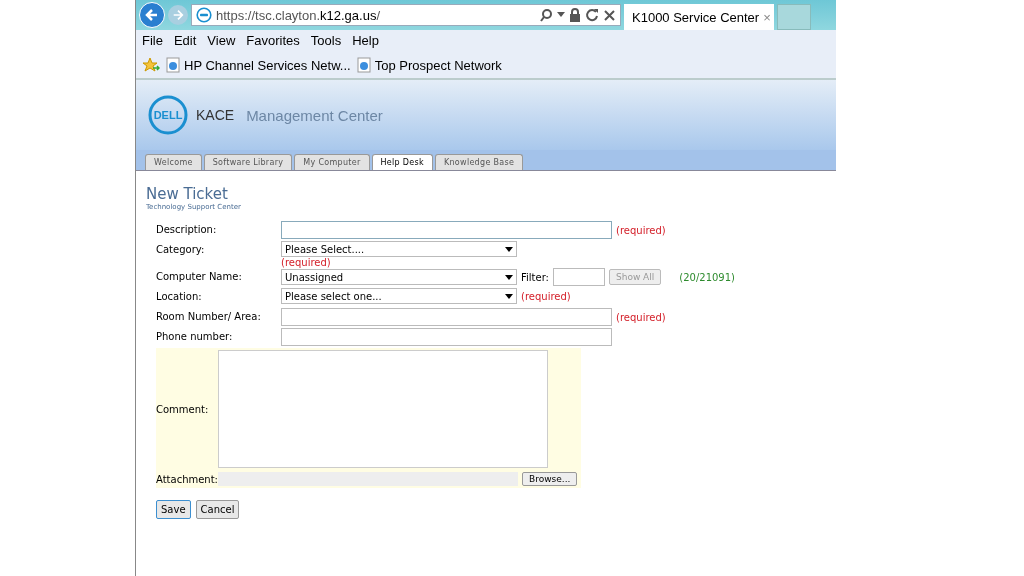 The width and height of the screenshot is (1024, 576). What do you see at coordinates (794, 17) in the screenshot?
I see `new-tab-button` at bounding box center [794, 17].